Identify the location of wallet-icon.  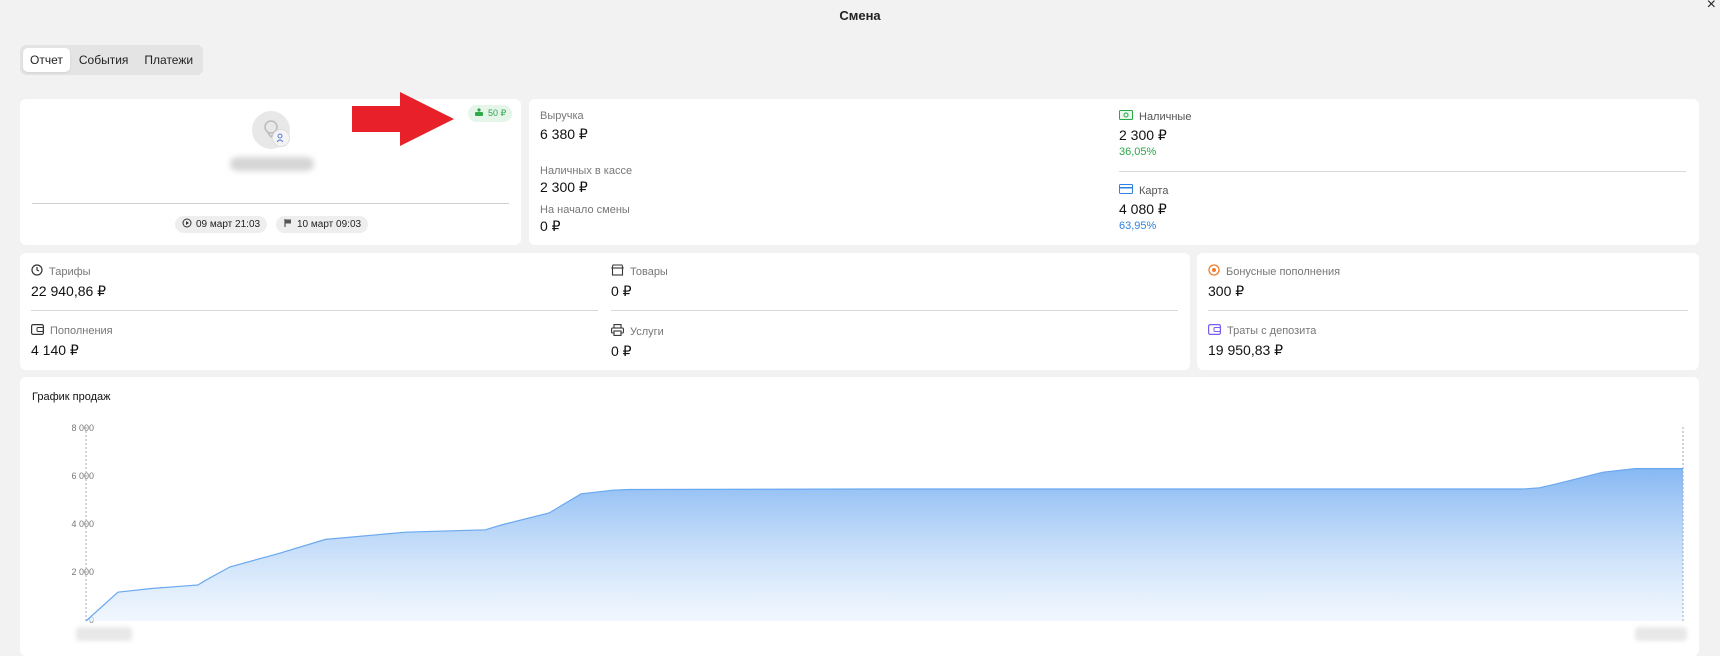
(38, 331).